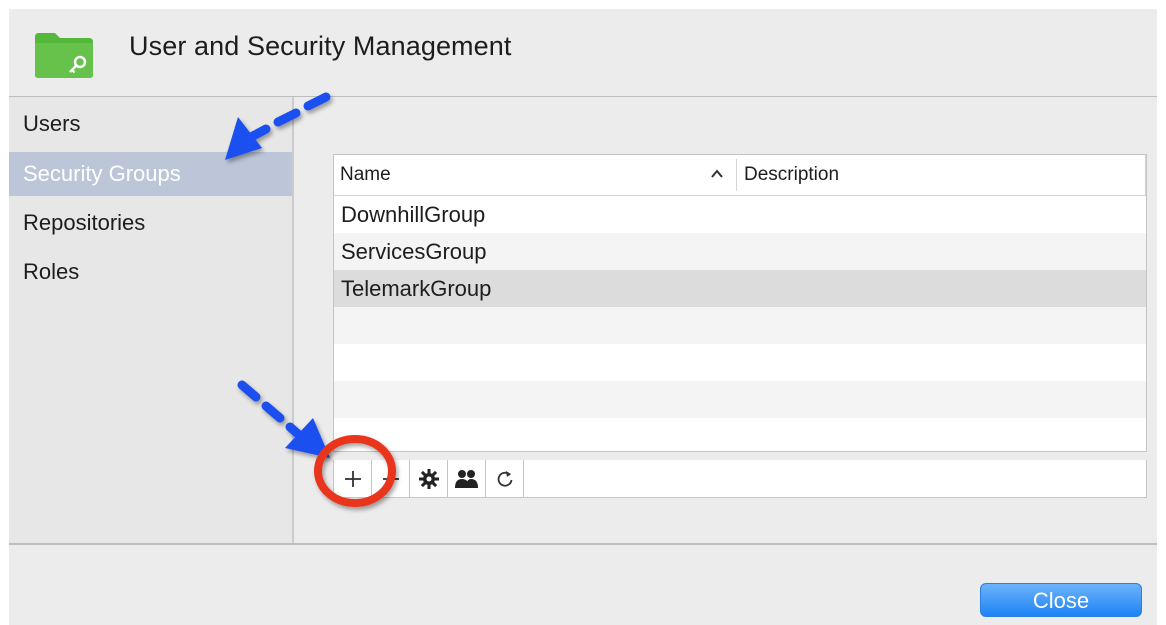 This screenshot has height=625, width=1166. Describe the element at coordinates (740, 479) in the screenshot. I see `table-toolbar` at that location.